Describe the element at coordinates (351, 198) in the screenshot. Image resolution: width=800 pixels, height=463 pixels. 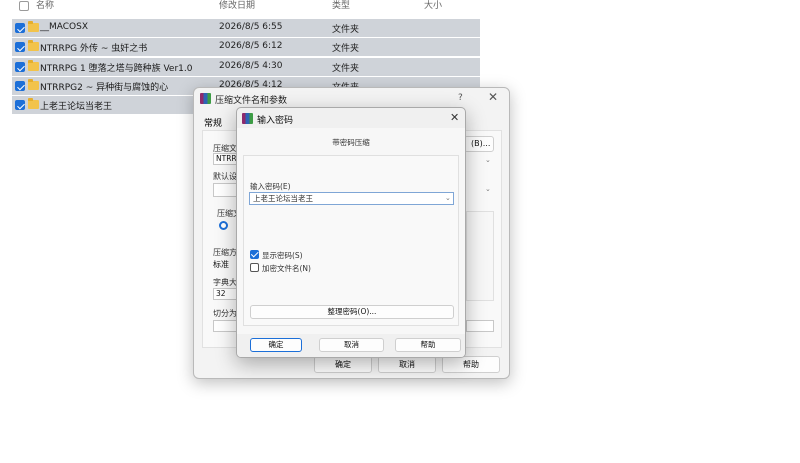
I see `password-input: 上老王论坛当老王` at that location.